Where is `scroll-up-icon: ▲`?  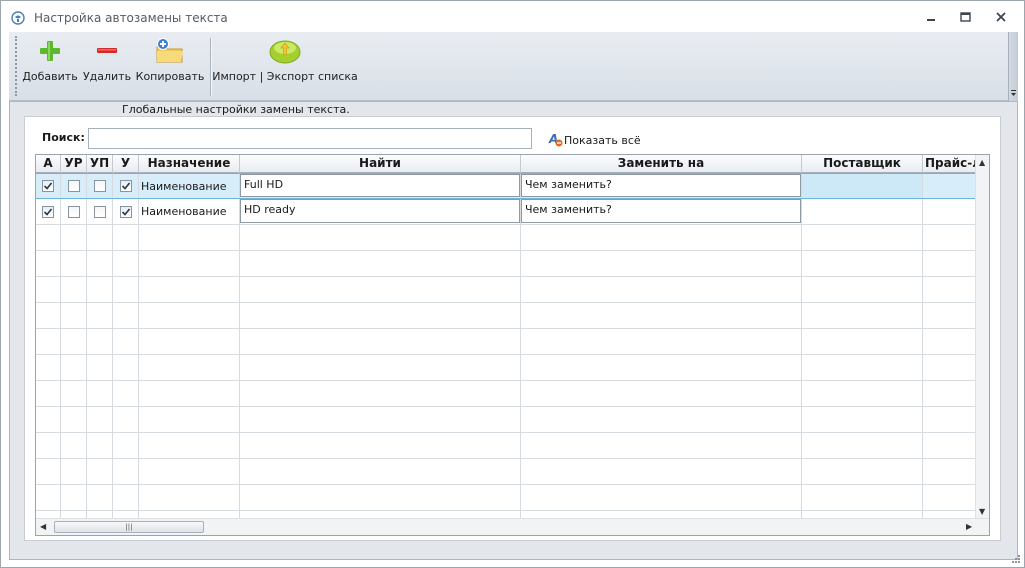
scroll-up-icon: ▲ is located at coordinates (982, 162).